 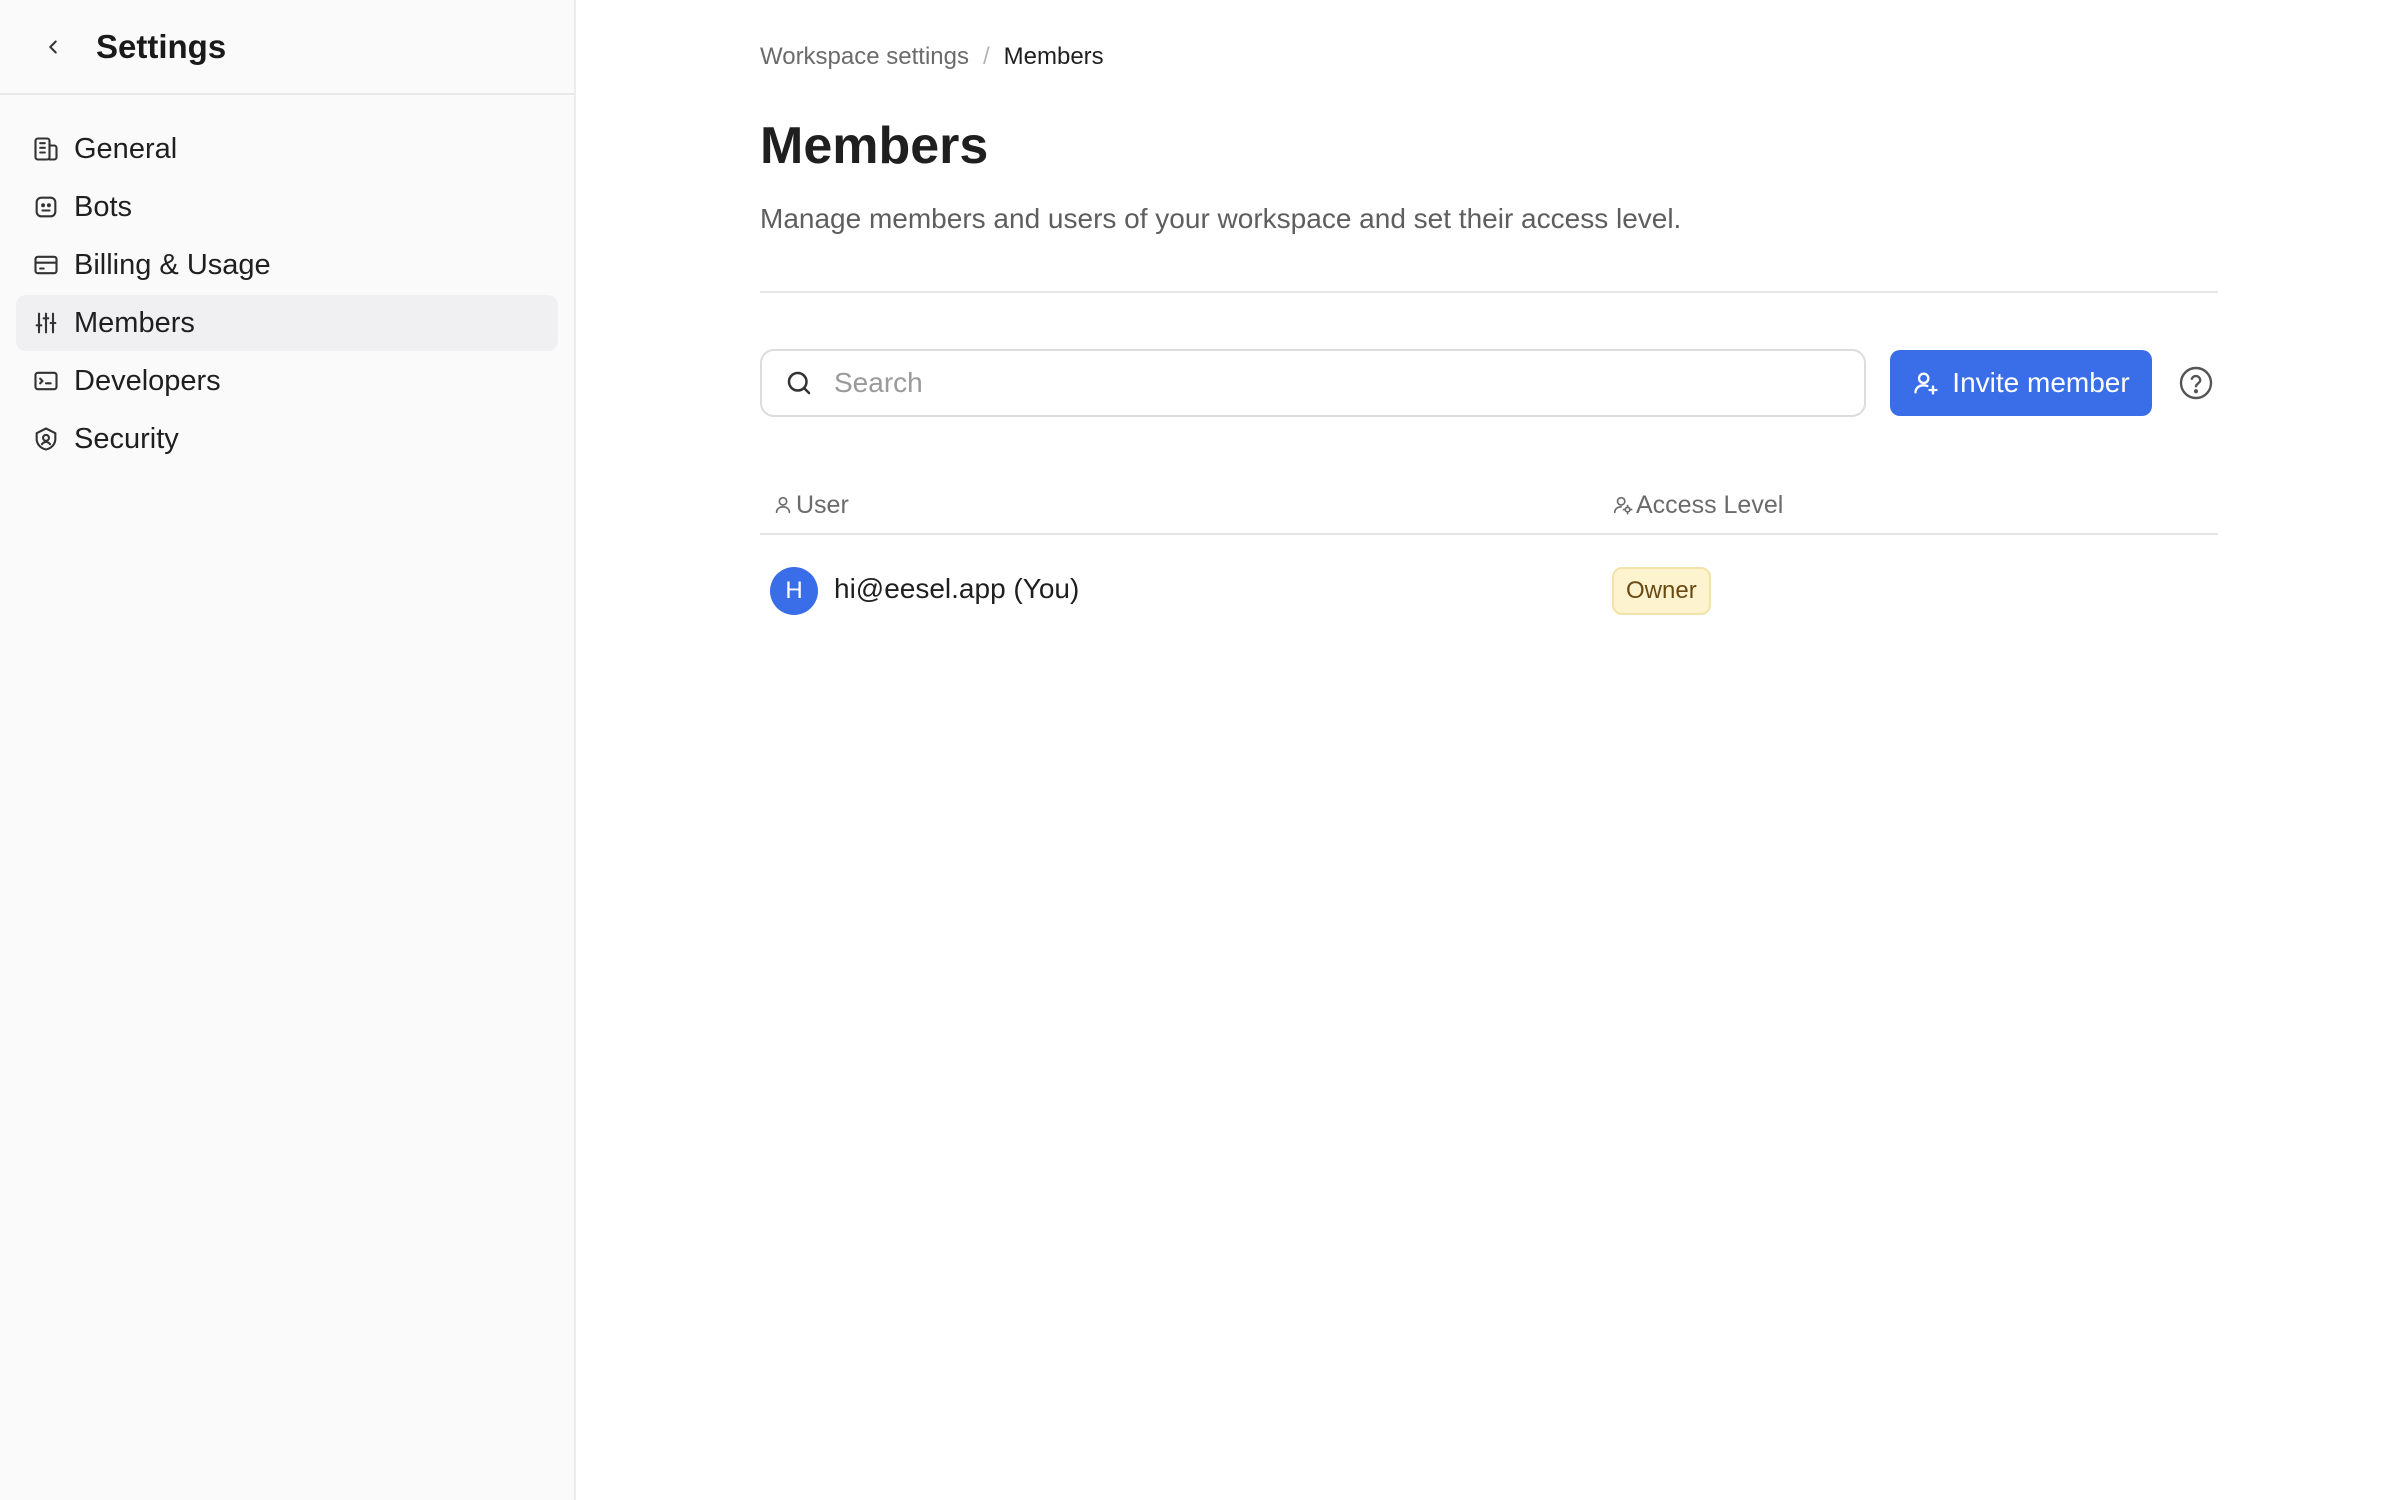 What do you see at coordinates (874, 146) in the screenshot?
I see `page-title: Members` at bounding box center [874, 146].